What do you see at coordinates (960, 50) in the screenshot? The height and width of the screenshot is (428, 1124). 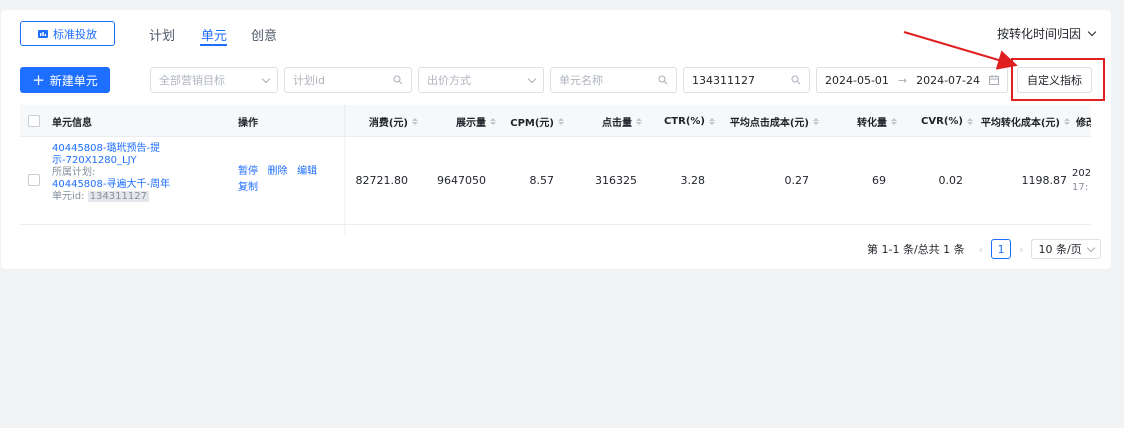 I see `annotation-arrow` at bounding box center [960, 50].